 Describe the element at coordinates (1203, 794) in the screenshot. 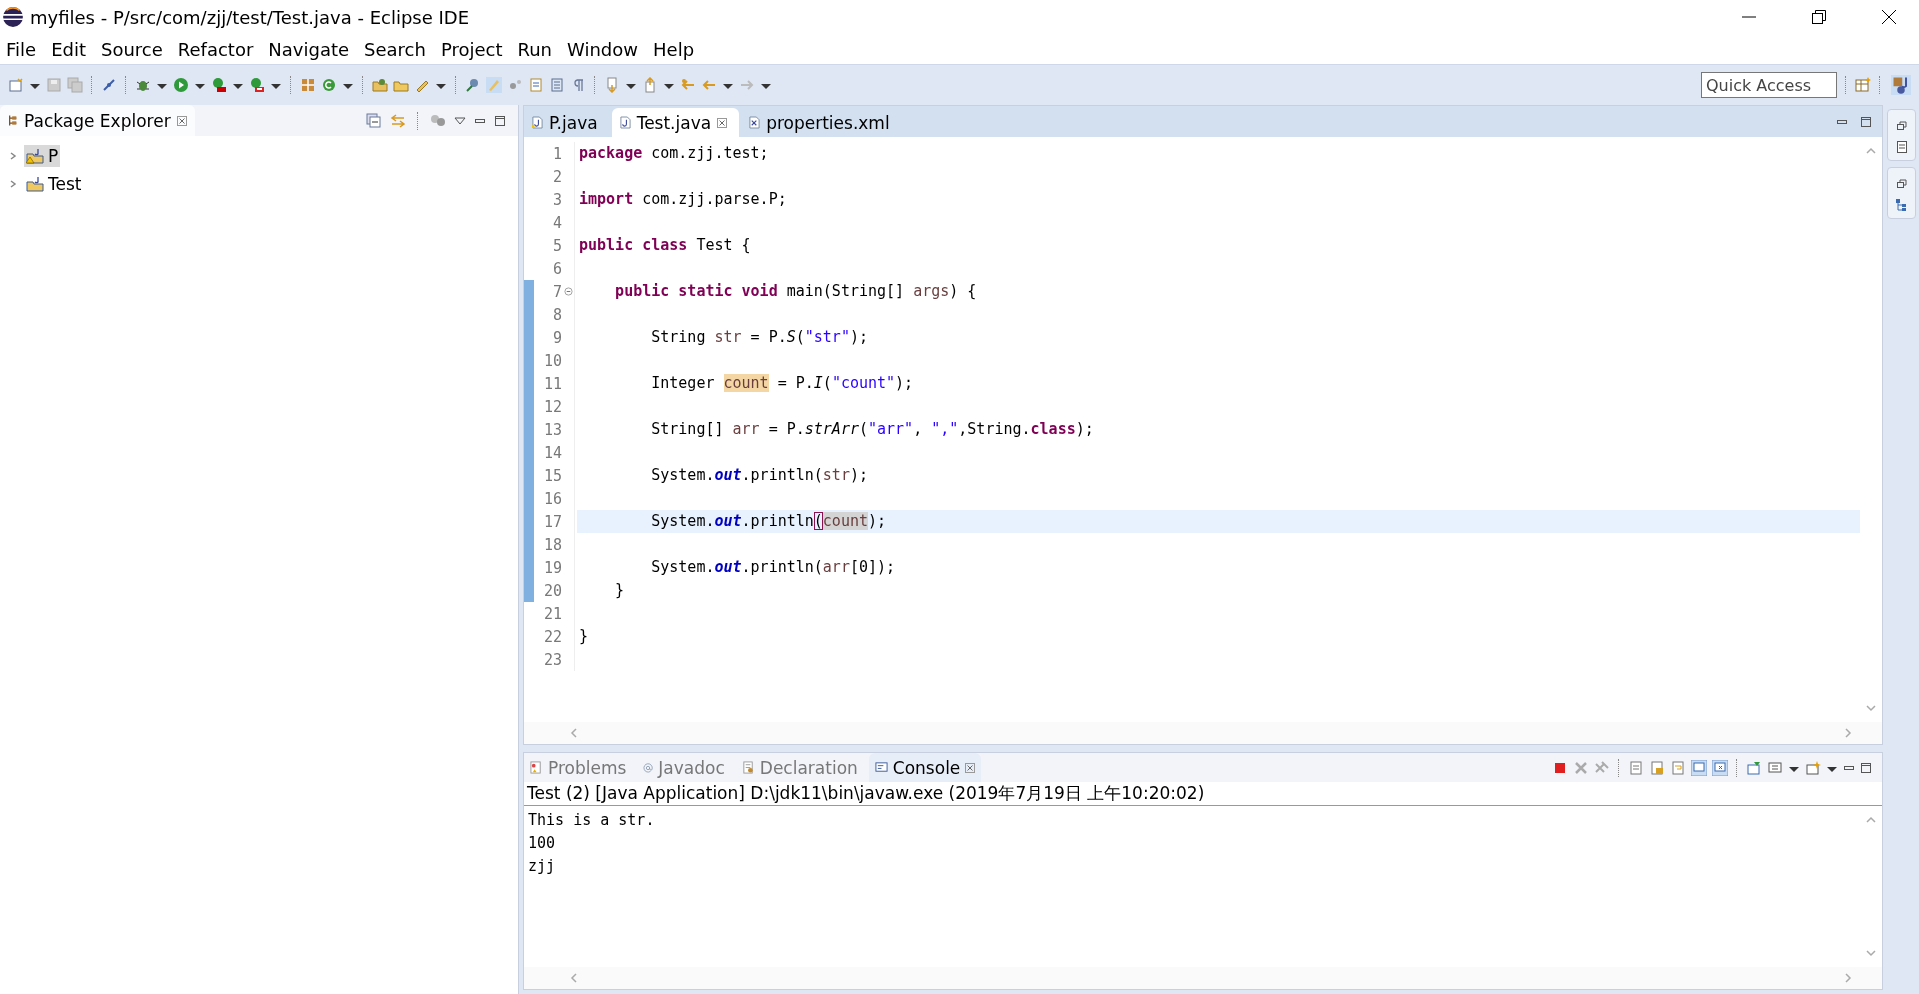

I see `console-header: Test (2) [Java Application] D:\jdk11\bin\javaw.exe (2019年7月19日 上午10:20:02)` at that location.